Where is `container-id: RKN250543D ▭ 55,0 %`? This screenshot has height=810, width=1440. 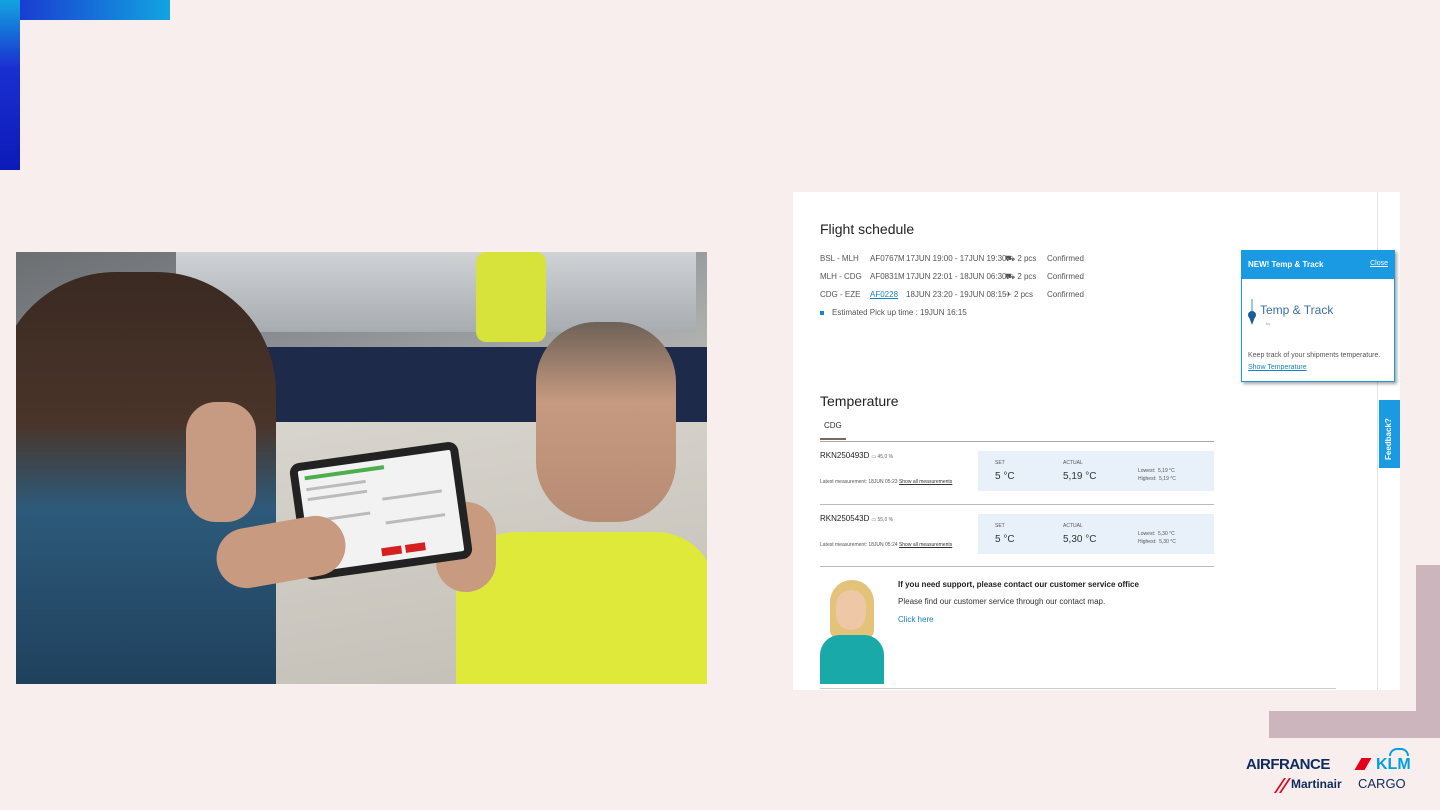
container-id: RKN250543D ▭ 55,0 % is located at coordinates (856, 518).